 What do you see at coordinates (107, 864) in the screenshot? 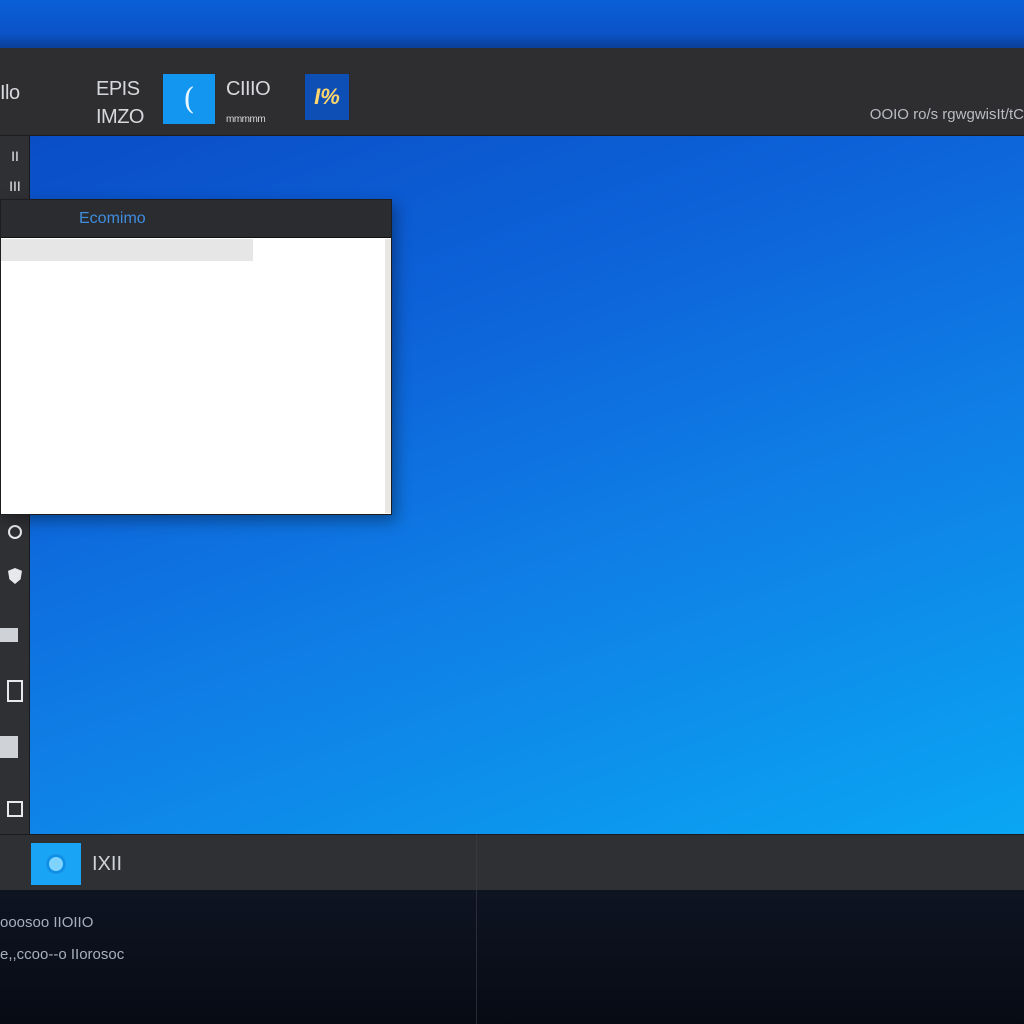
I see `taskbar-app-label: IXII` at bounding box center [107, 864].